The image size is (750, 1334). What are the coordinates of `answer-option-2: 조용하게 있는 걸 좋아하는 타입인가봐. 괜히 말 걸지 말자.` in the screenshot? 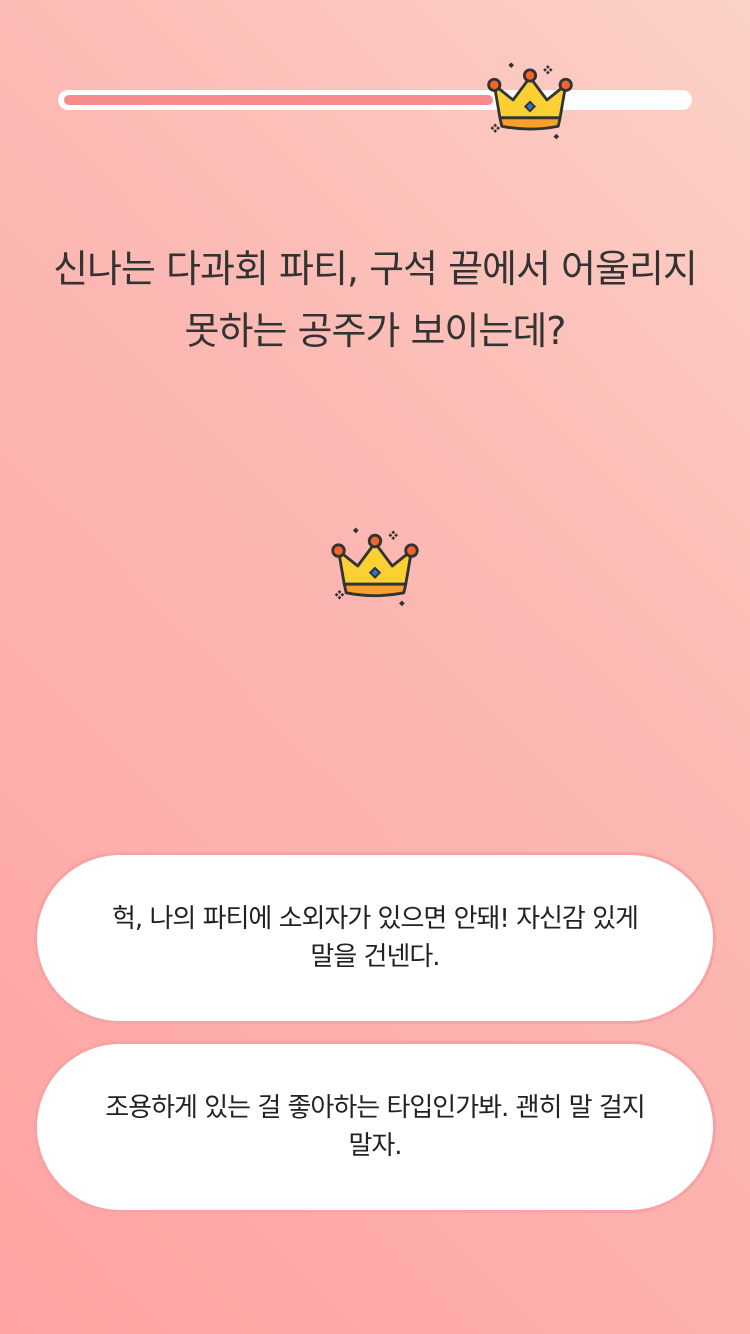 It's located at (375, 1127).